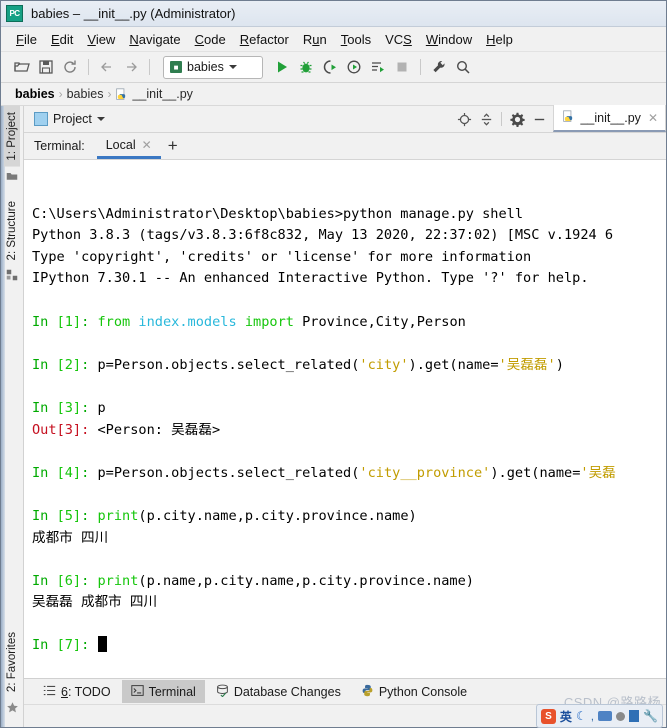  I want to click on search-icon, so click(463, 67).